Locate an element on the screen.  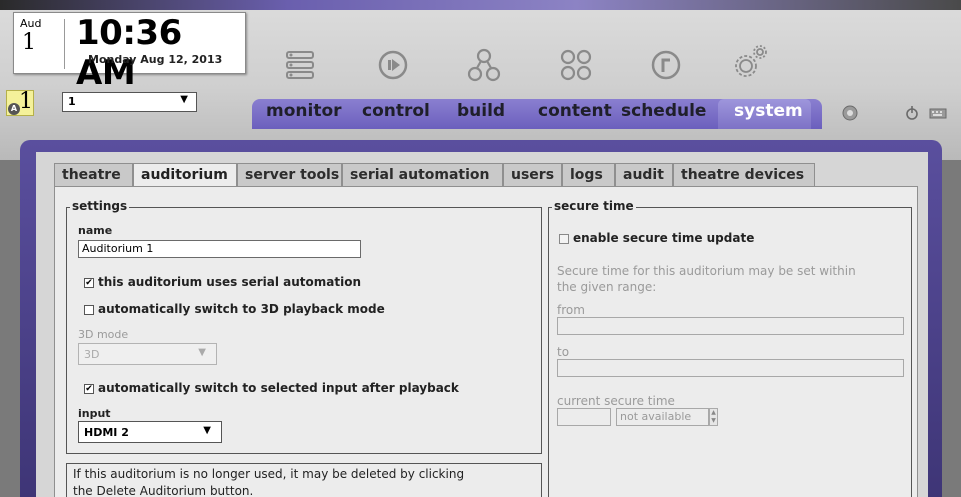
secure-time-desc-line2: the given range: is located at coordinates (607, 287).